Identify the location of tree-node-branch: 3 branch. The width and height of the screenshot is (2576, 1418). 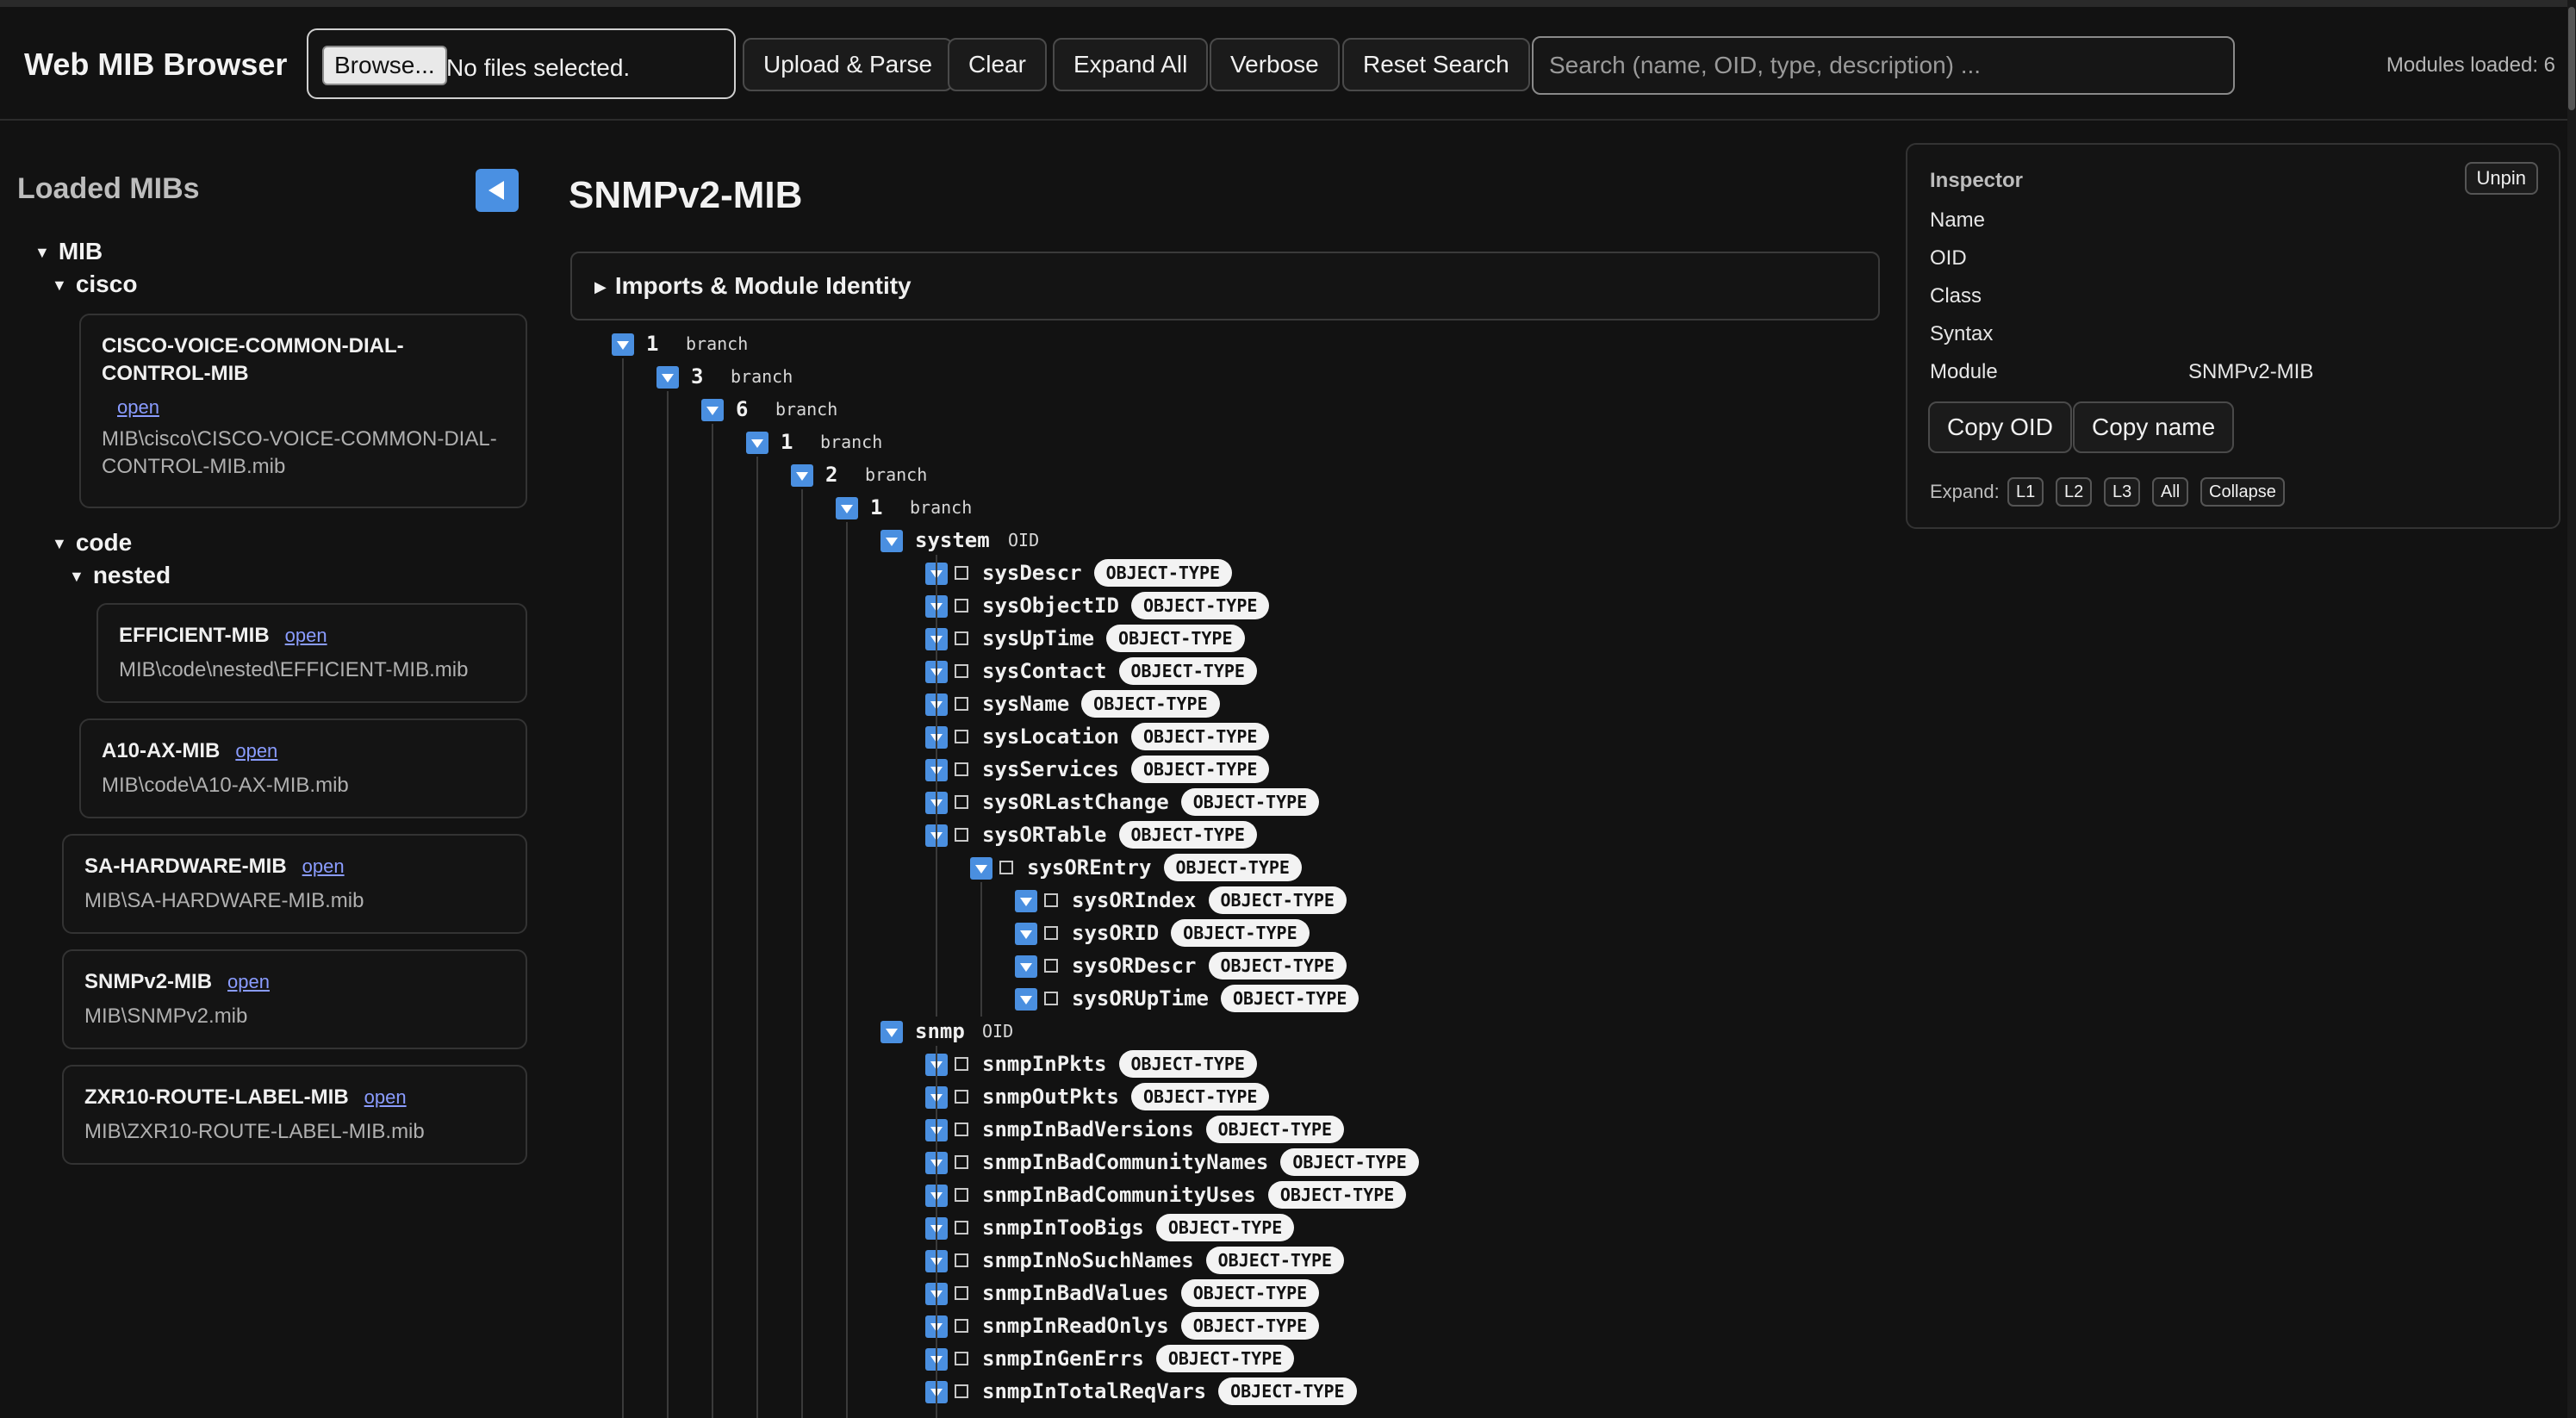
(829, 376).